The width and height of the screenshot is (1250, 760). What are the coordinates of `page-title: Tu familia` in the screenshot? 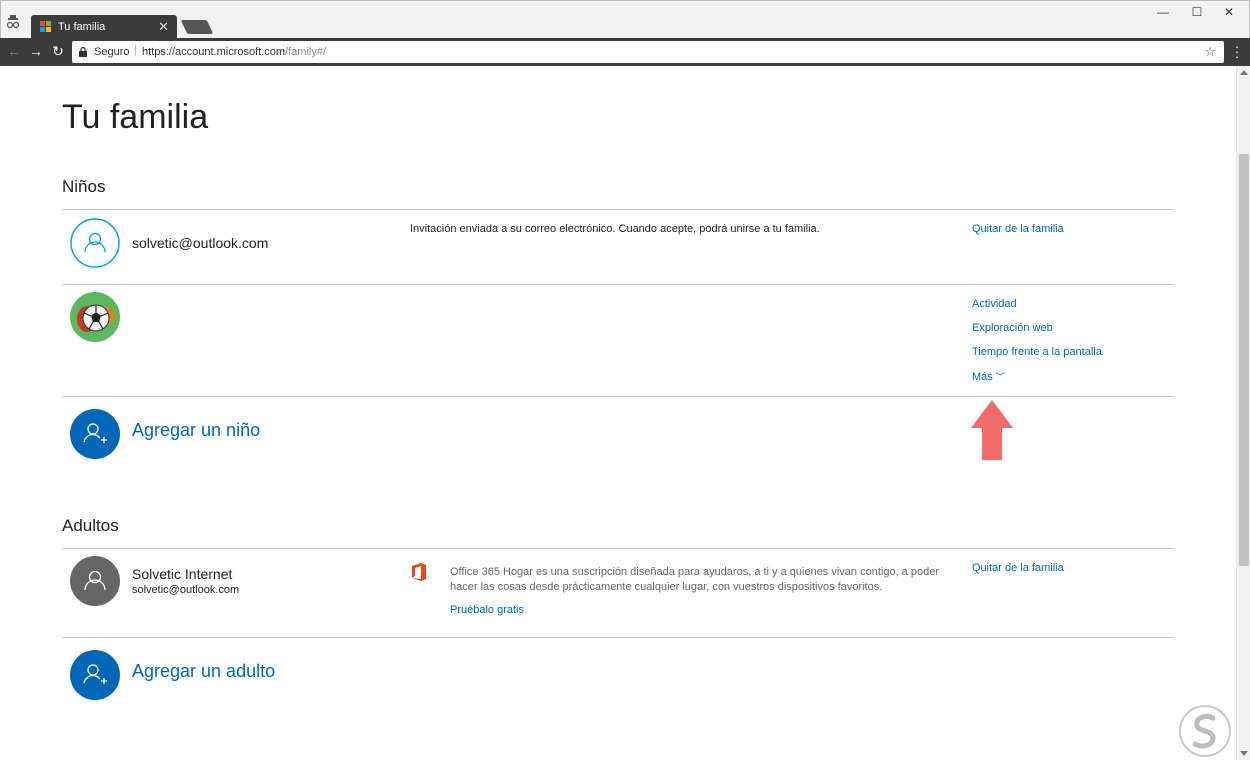 It's located at (135, 117).